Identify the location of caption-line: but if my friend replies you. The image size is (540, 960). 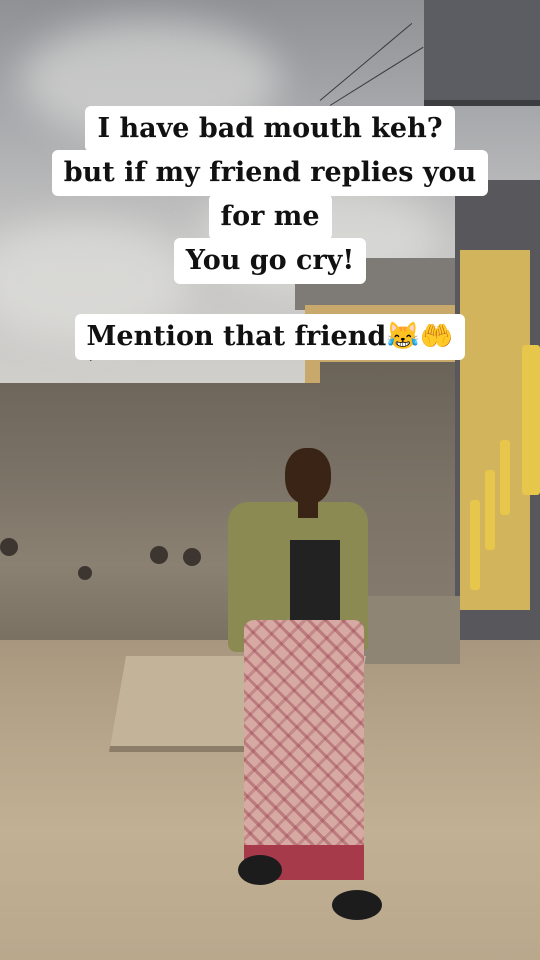
(270, 173).